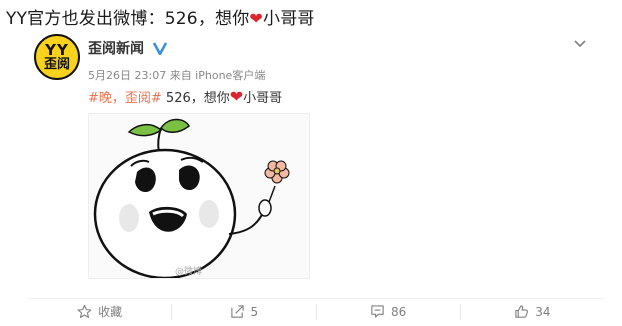  I want to click on headline: YY官方也发出微博：526，想你❤小哥哥, so click(160, 16).